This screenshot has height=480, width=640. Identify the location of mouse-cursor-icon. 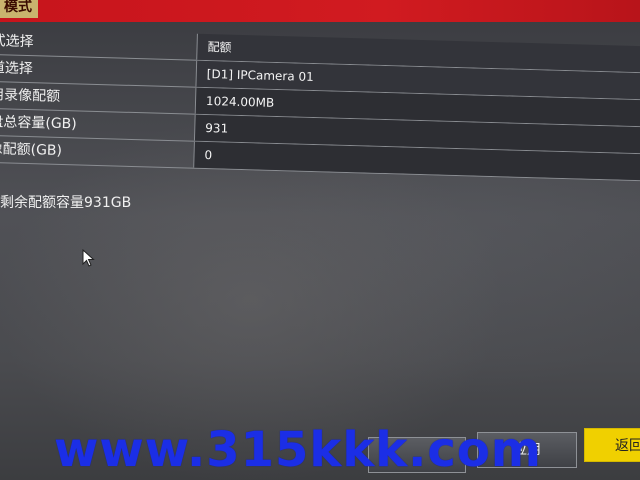
(88, 258).